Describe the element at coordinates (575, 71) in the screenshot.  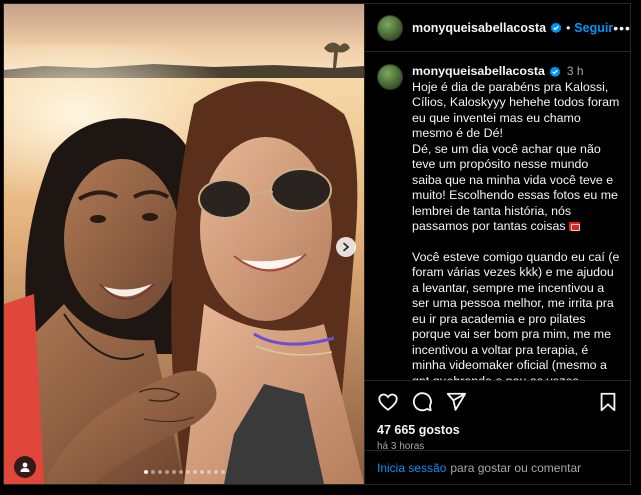
I see `caption-time: 3 h` at that location.